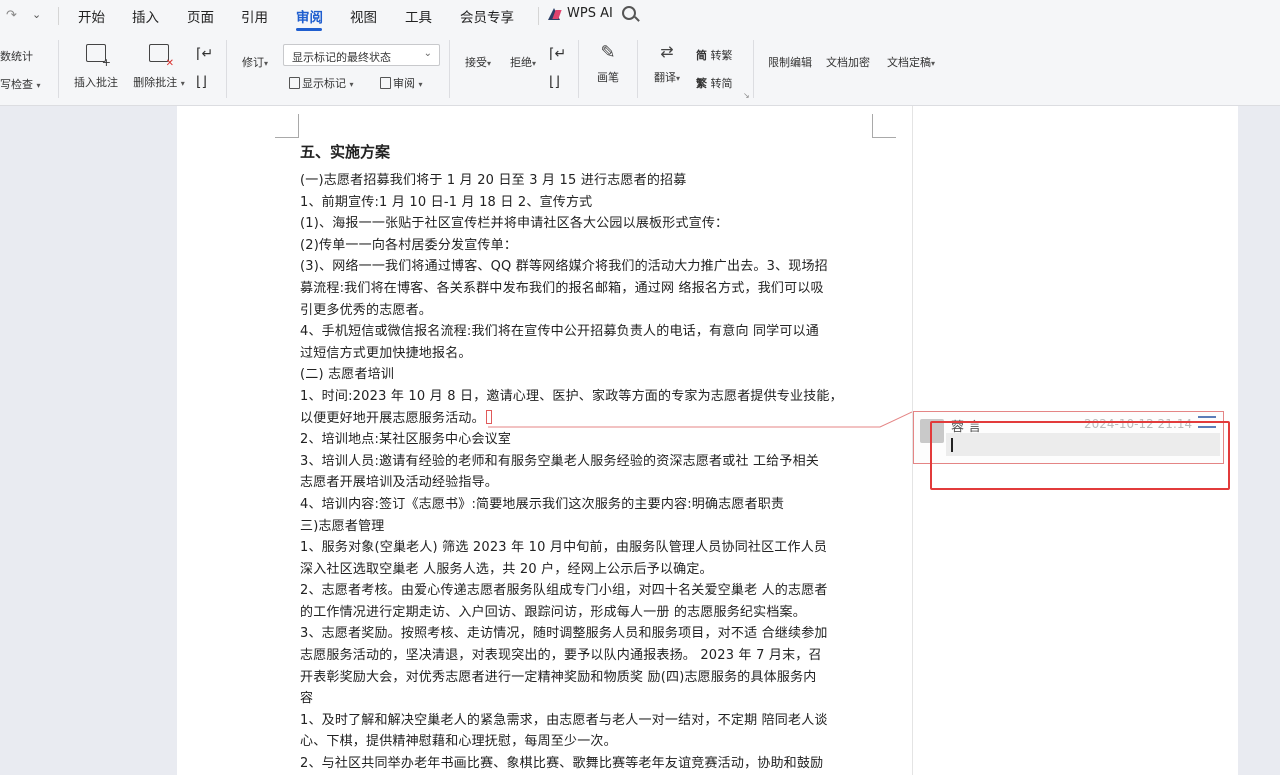 The image size is (1280, 775). I want to click on scroll-gutter, so click(1259, 440).